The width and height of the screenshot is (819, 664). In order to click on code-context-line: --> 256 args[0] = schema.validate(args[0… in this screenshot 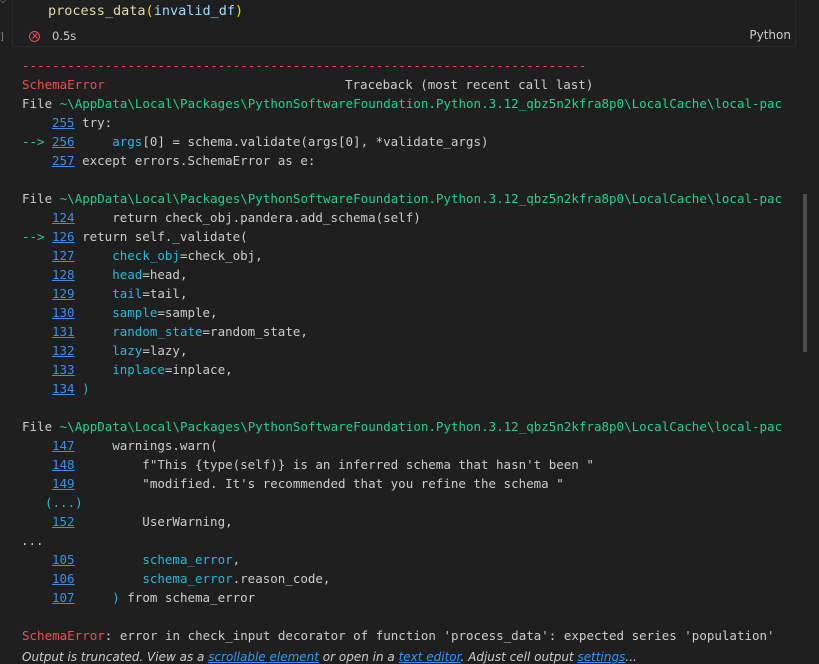, I will do `click(410, 141)`.